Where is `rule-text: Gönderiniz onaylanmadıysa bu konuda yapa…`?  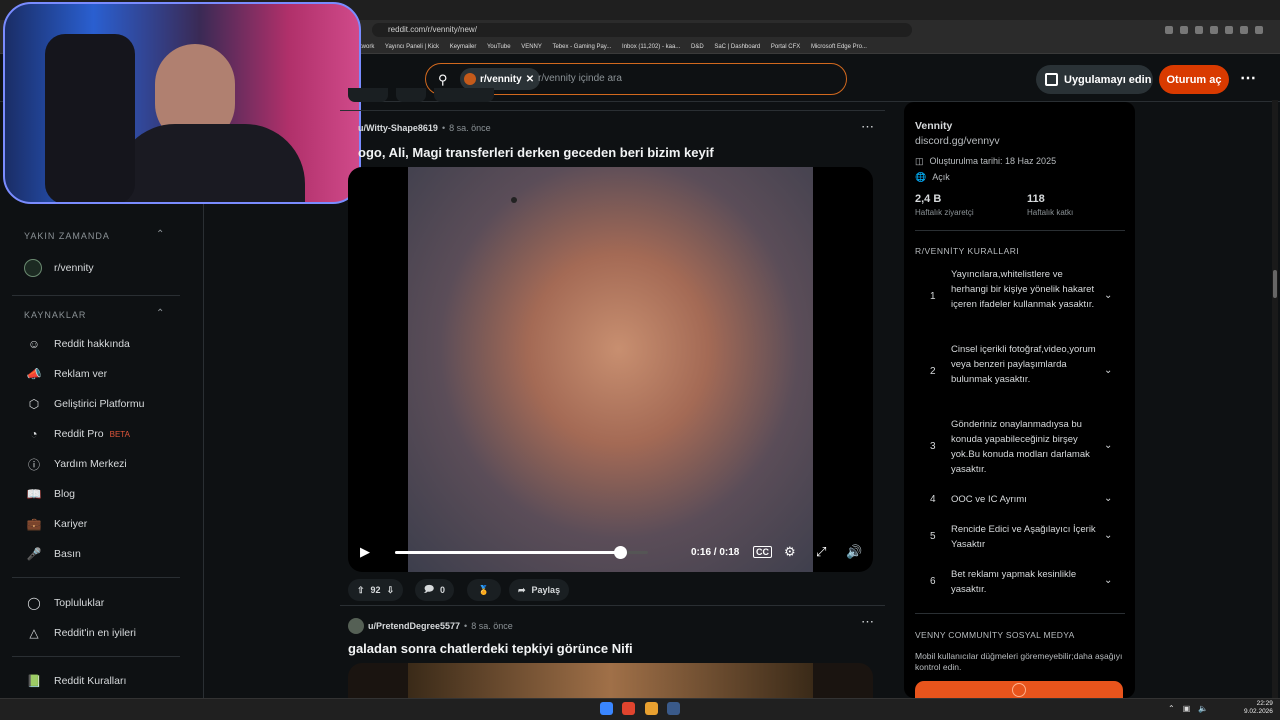
rule-text: Gönderiniz onaylanmadıysa bu konuda yapa… is located at coordinates (1025, 447).